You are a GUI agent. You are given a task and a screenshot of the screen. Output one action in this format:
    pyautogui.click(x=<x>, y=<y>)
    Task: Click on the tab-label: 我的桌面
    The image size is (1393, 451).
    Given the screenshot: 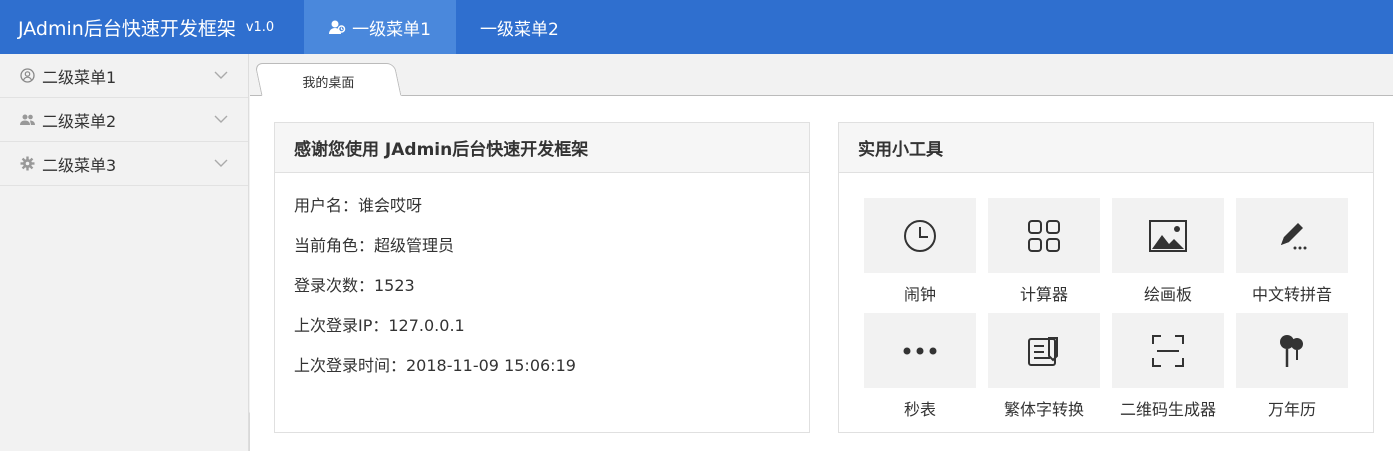 What is the action you would take?
    pyautogui.click(x=328, y=83)
    